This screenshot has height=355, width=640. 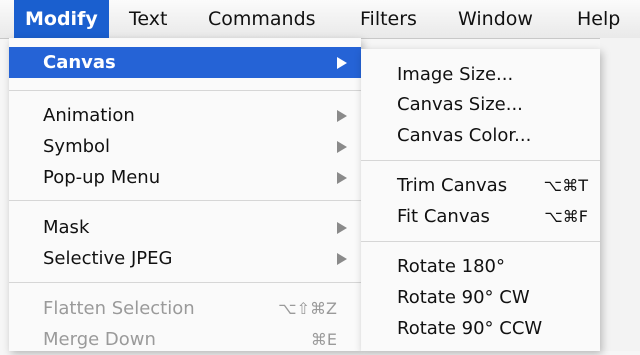 I want to click on menu-item-label: Canvas, so click(x=79, y=62).